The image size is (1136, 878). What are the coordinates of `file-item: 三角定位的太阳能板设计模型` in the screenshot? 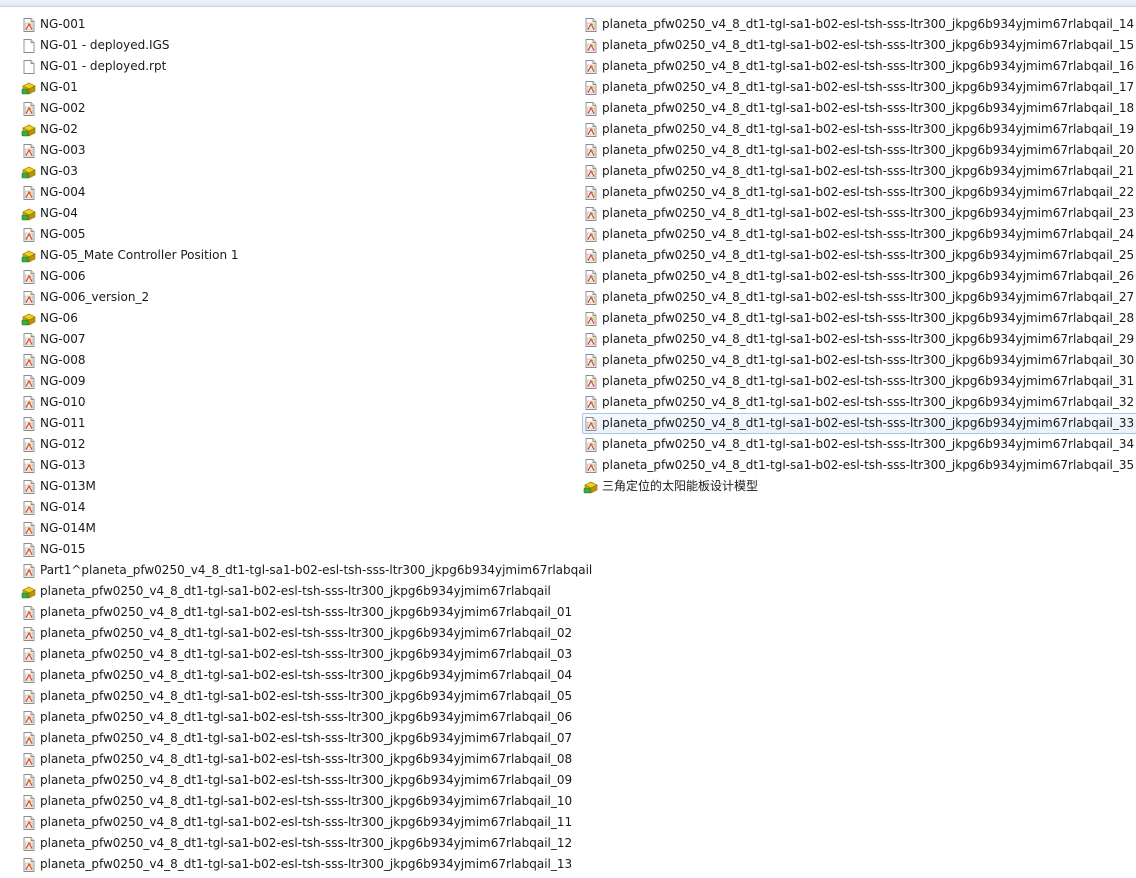 It's located at (859, 486).